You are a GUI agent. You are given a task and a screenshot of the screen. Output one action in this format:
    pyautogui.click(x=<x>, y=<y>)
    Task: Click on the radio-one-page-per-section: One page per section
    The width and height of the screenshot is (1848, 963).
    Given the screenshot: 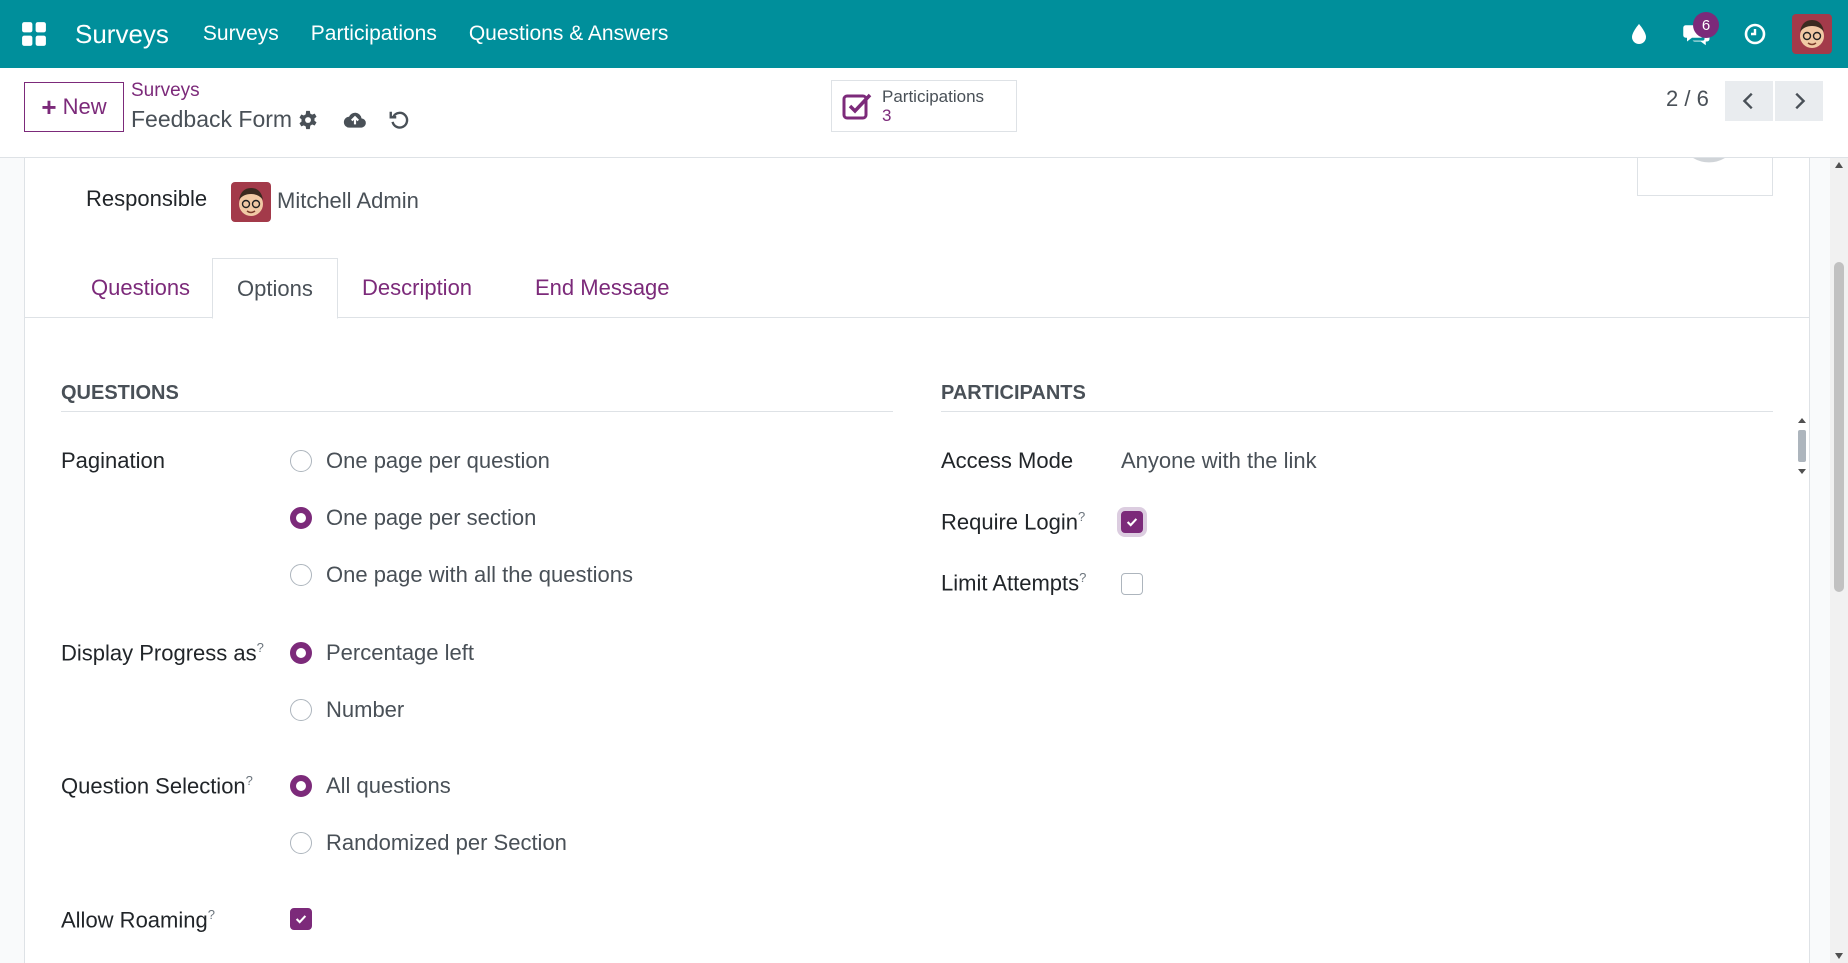 What is the action you would take?
    pyautogui.click(x=413, y=518)
    